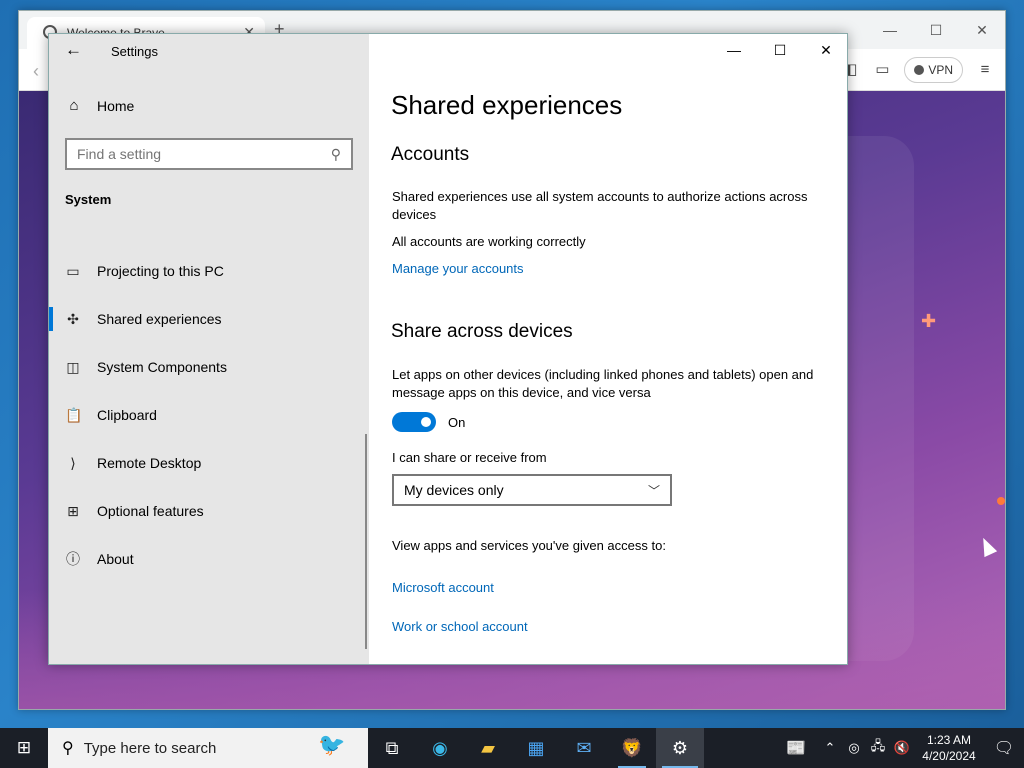 Image resolution: width=1024 pixels, height=768 pixels. Describe the element at coordinates (159, 319) in the screenshot. I see `sidebar-item-label: Shared experiences` at that location.